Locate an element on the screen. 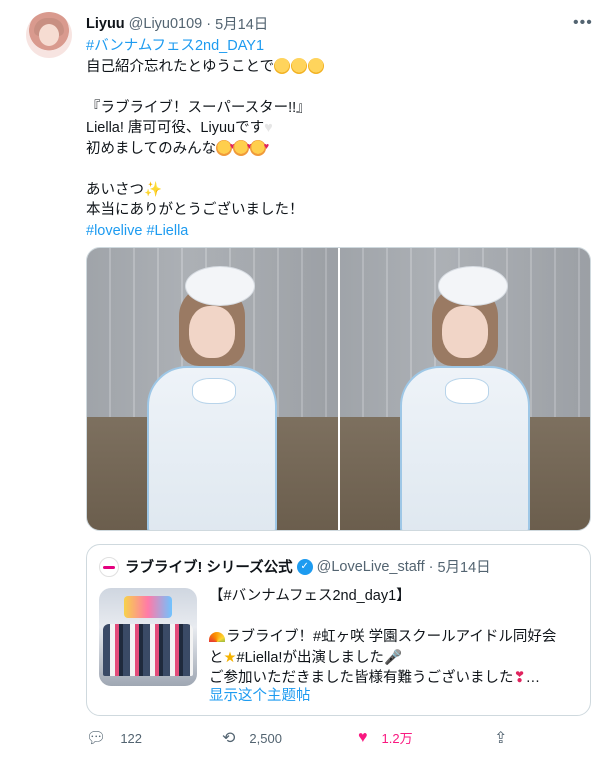 Image resolution: width=599 pixels, height=762 pixels. avatar-face is located at coordinates (49, 35).